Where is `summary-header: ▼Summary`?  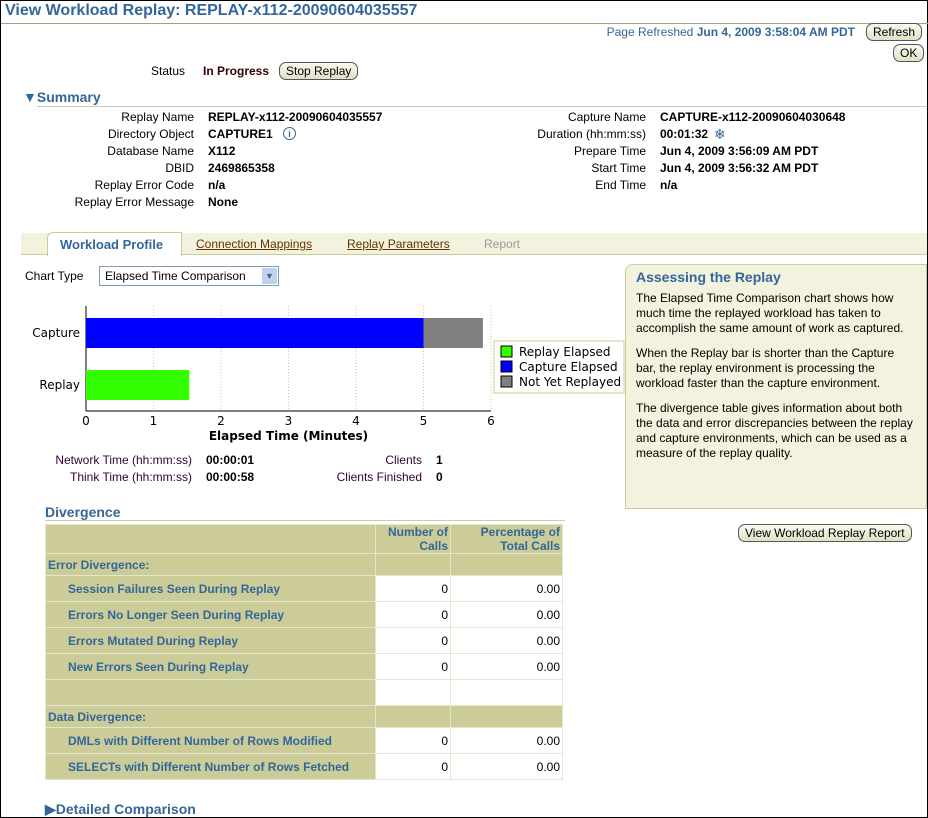 summary-header: ▼Summary is located at coordinates (62, 97).